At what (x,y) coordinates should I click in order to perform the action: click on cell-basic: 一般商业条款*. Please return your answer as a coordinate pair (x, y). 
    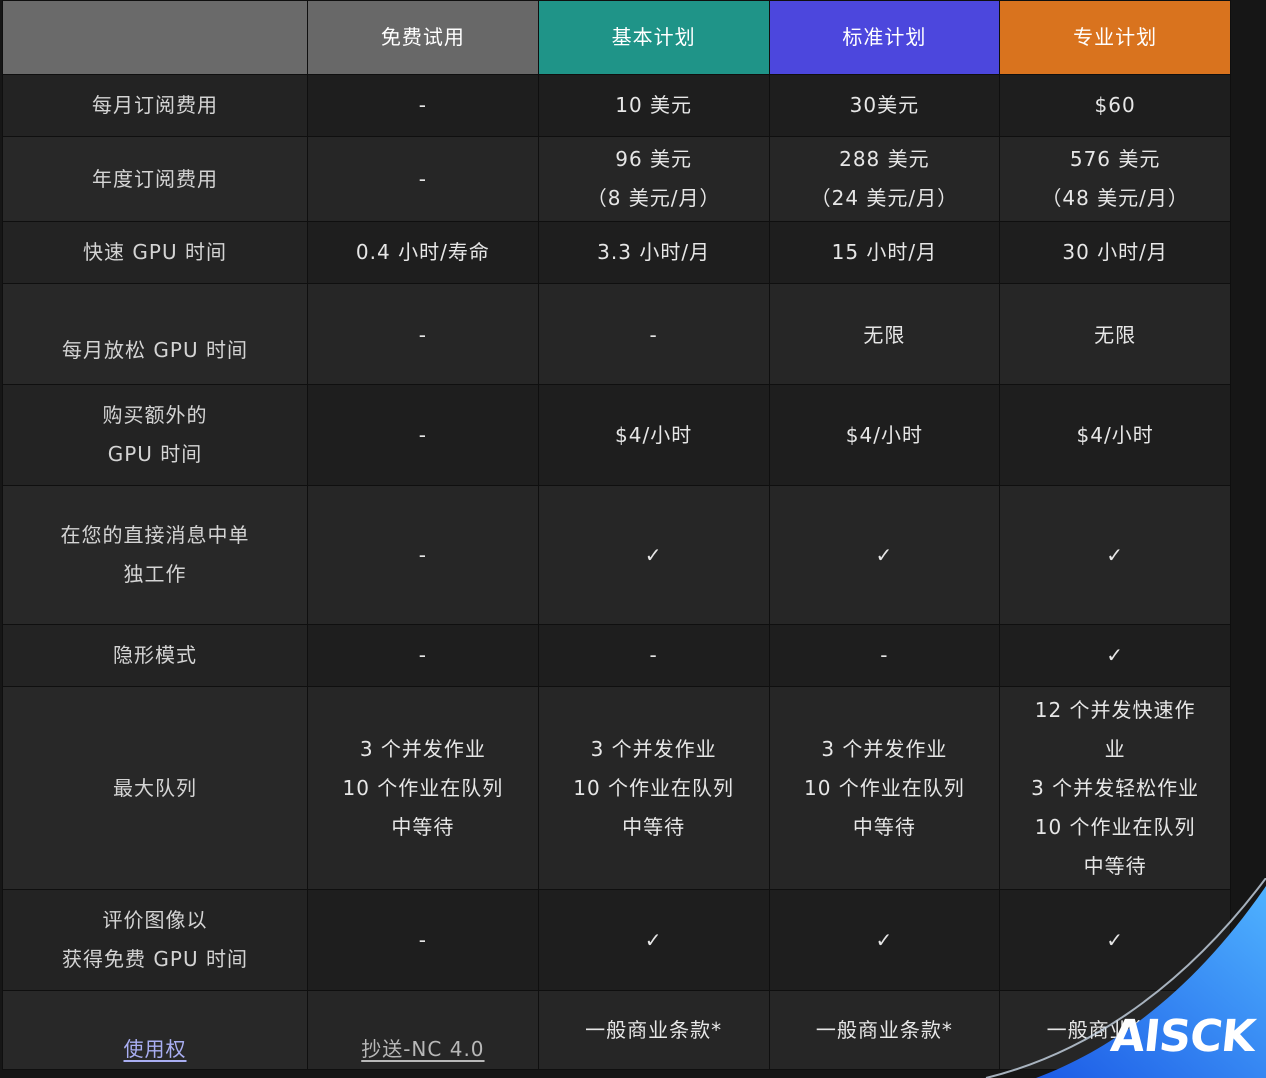
    Looking at the image, I should click on (653, 1030).